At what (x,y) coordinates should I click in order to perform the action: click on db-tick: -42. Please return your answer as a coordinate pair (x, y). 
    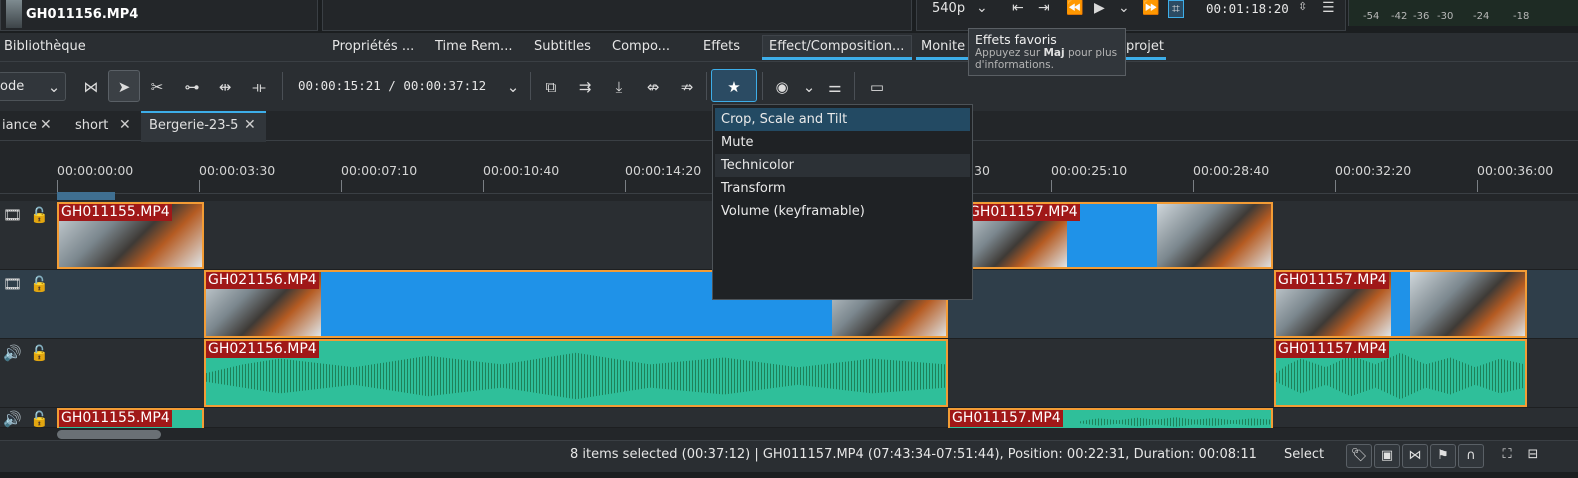
    Looking at the image, I should click on (1399, 16).